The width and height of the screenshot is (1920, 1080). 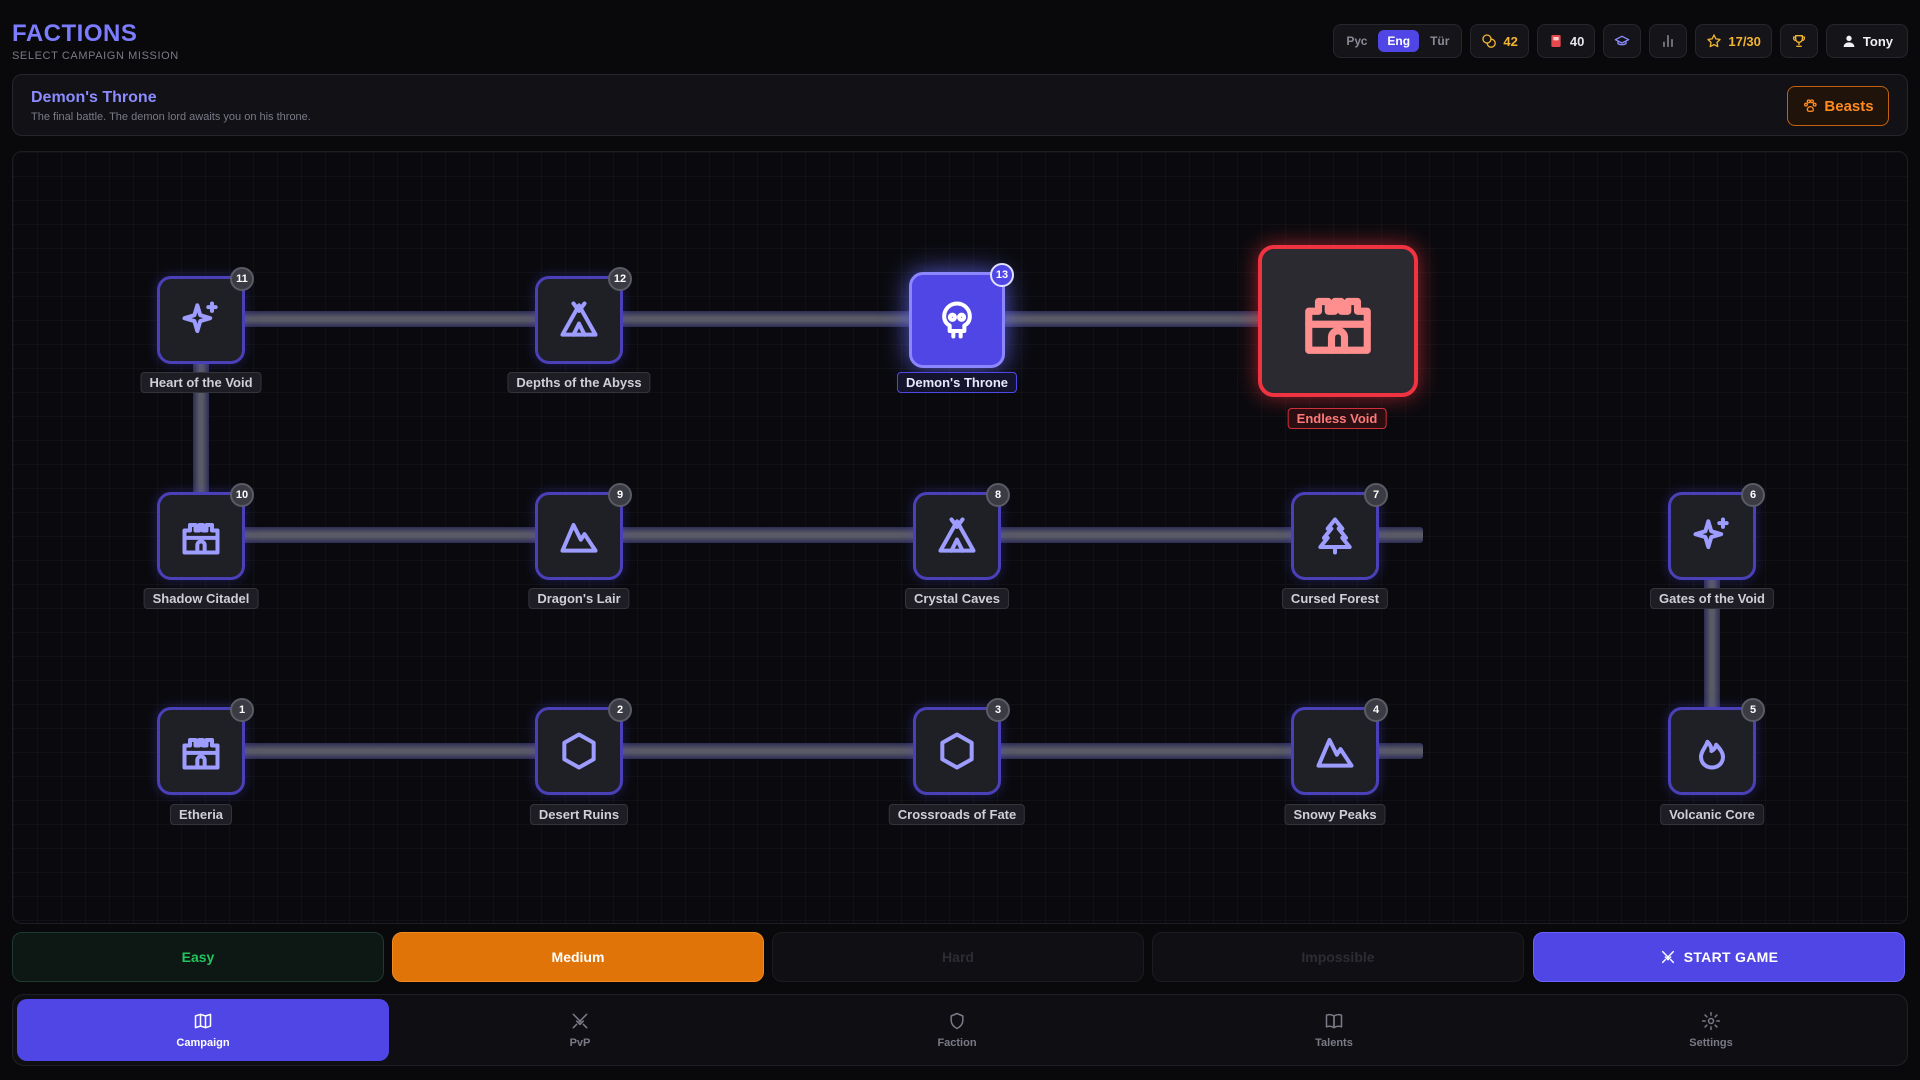 What do you see at coordinates (1376, 710) in the screenshot?
I see `node-number-badge: 4` at bounding box center [1376, 710].